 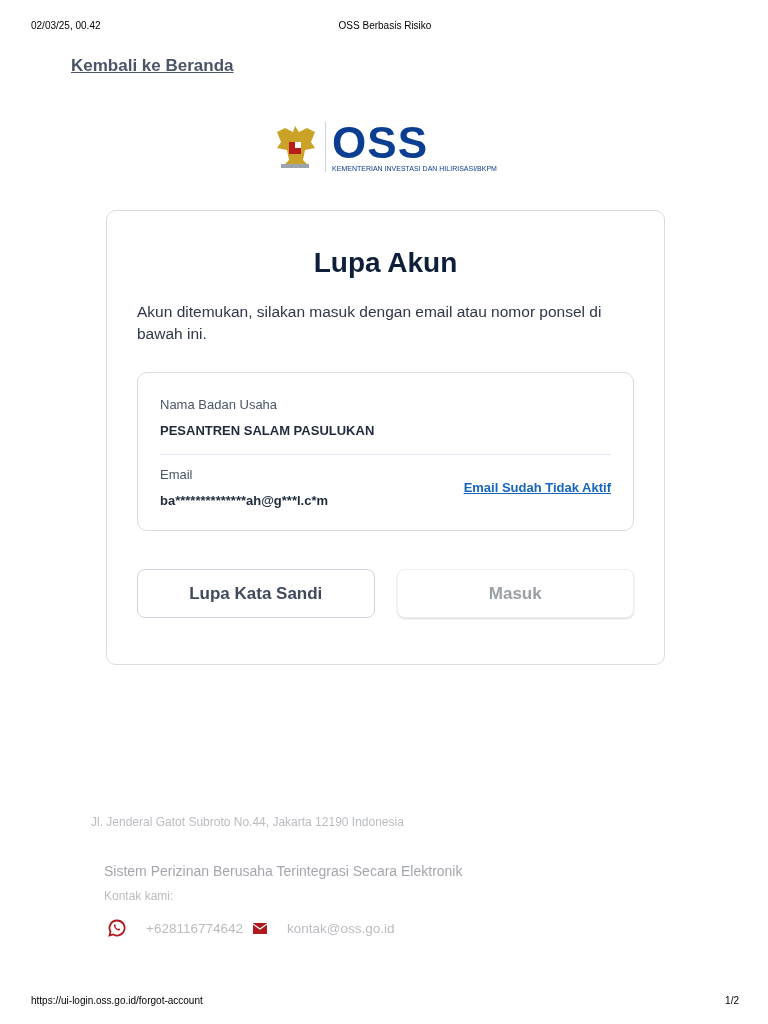 What do you see at coordinates (268, 430) in the screenshot?
I see `field-value: PESANTREN SALAM PASULUKAN` at bounding box center [268, 430].